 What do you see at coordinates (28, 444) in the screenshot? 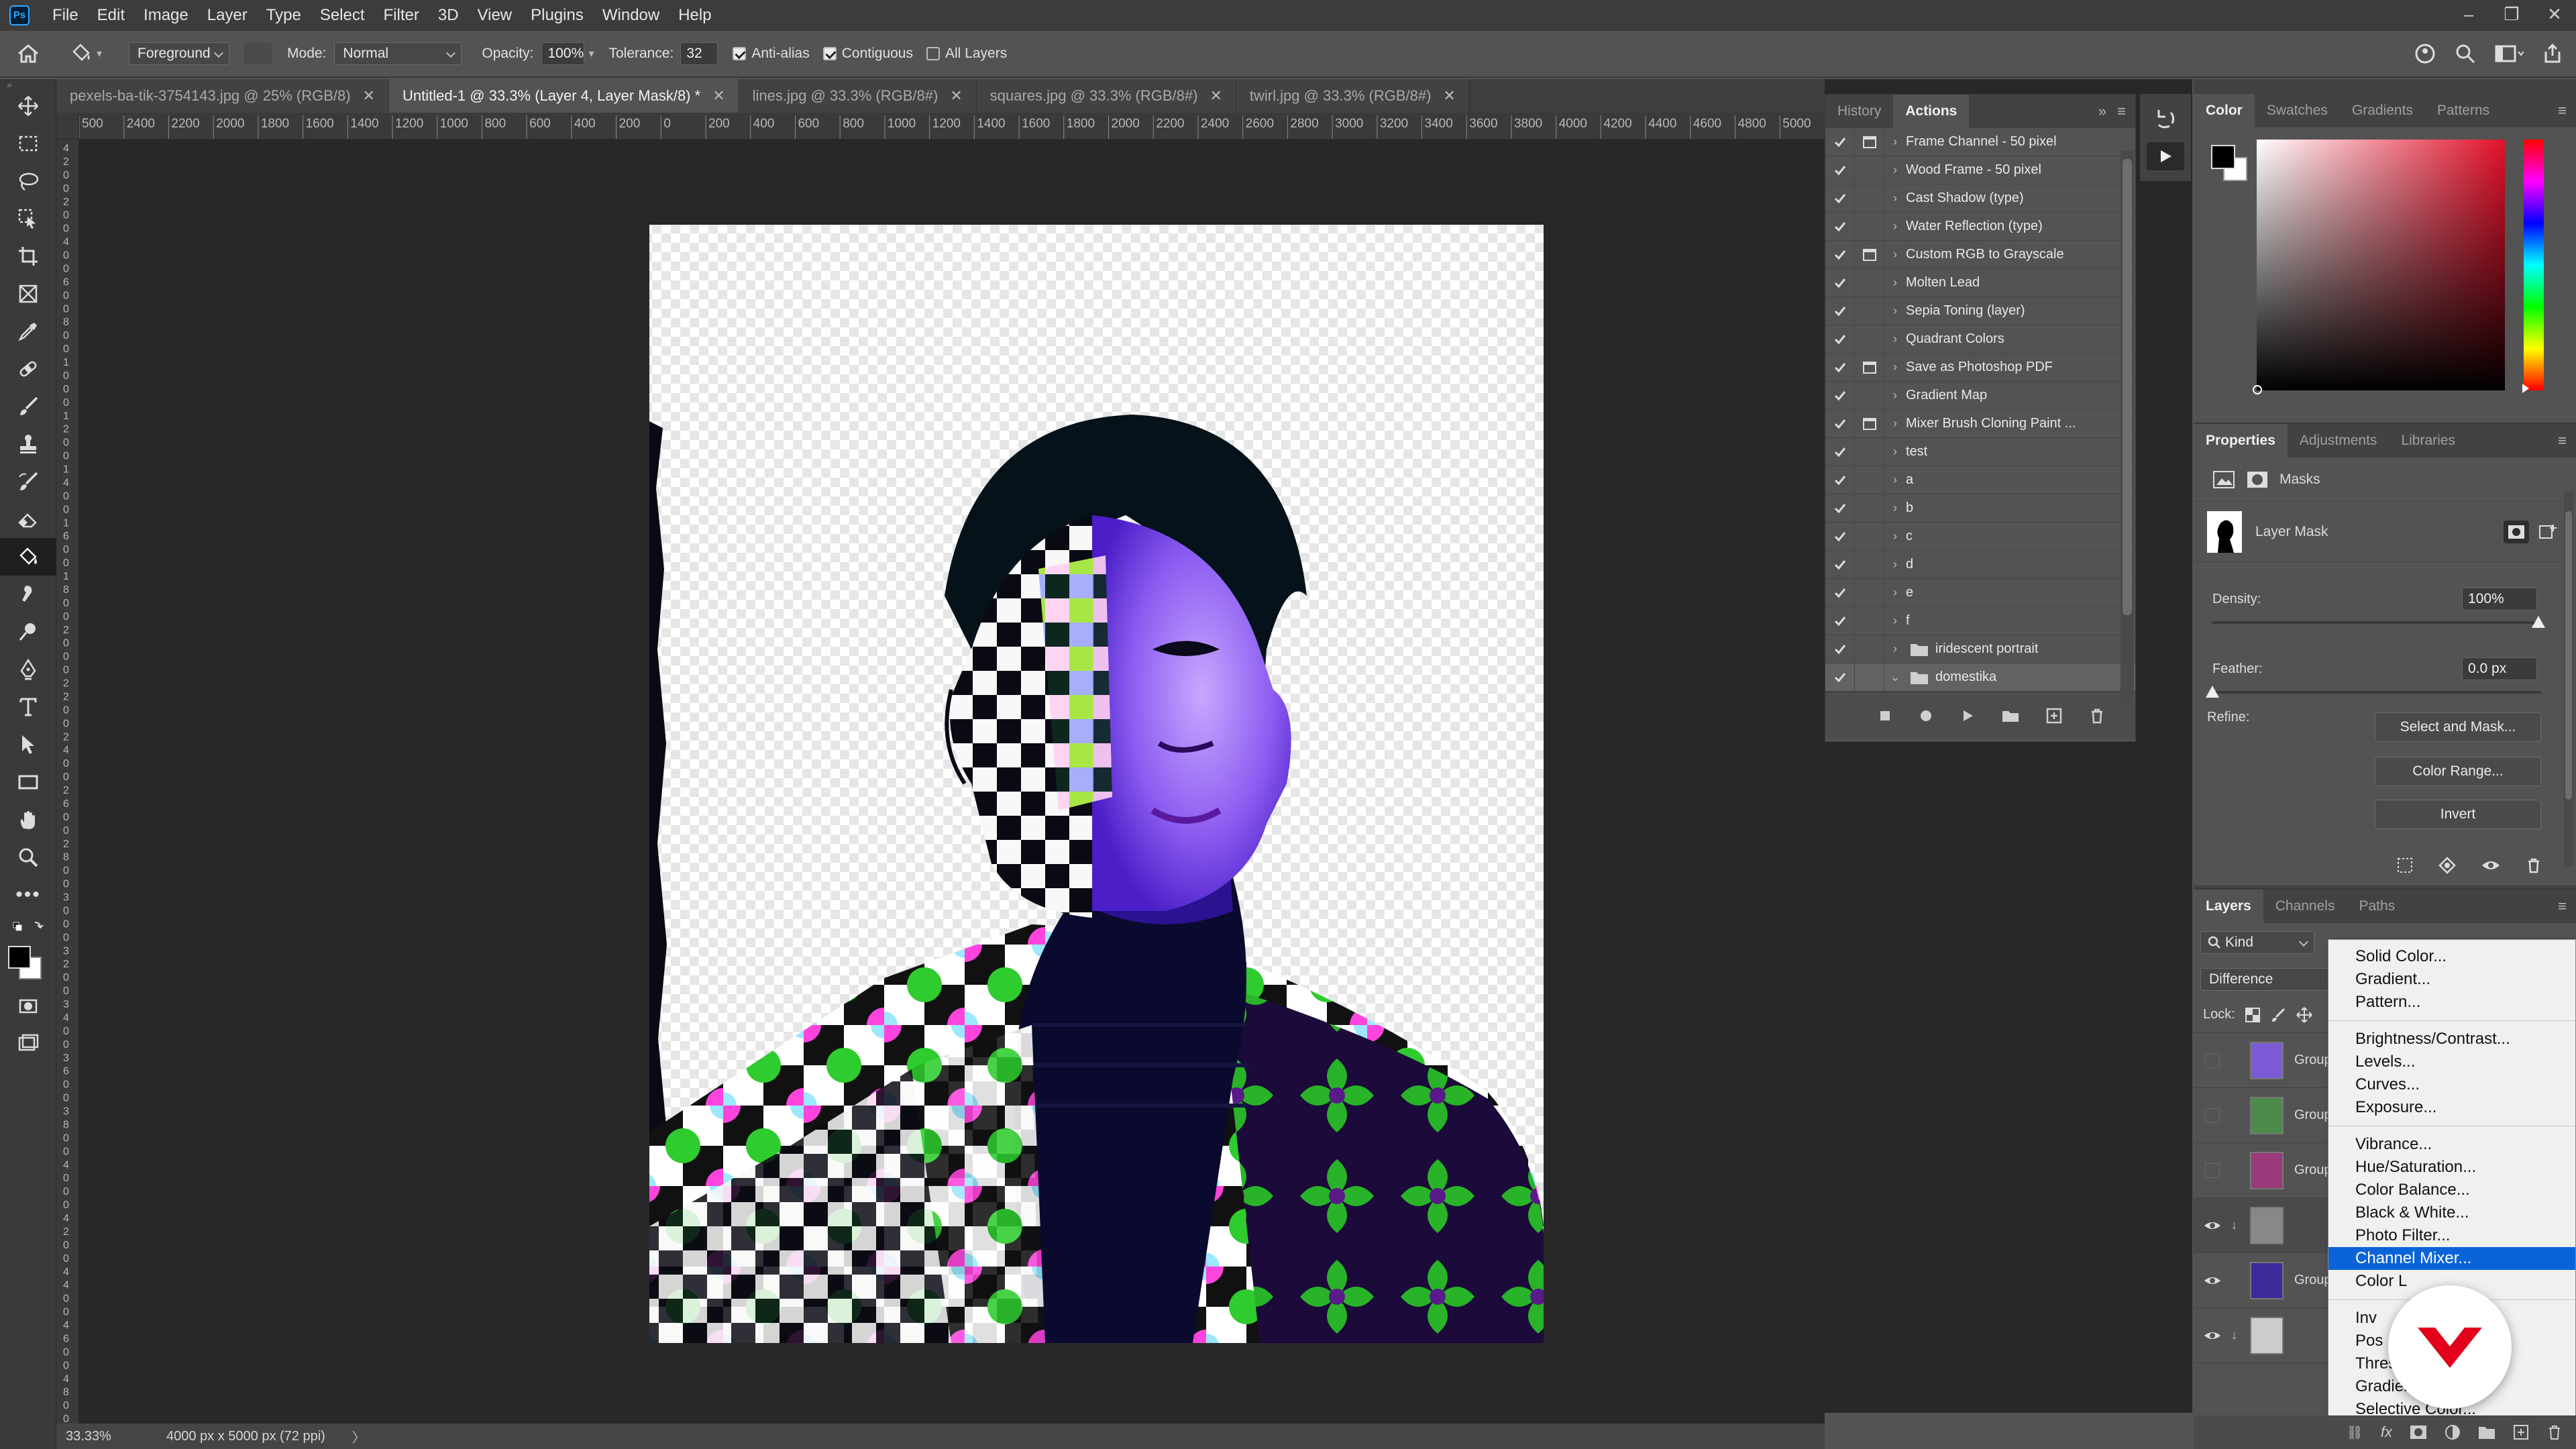
I see `clone-stamp-tool` at bounding box center [28, 444].